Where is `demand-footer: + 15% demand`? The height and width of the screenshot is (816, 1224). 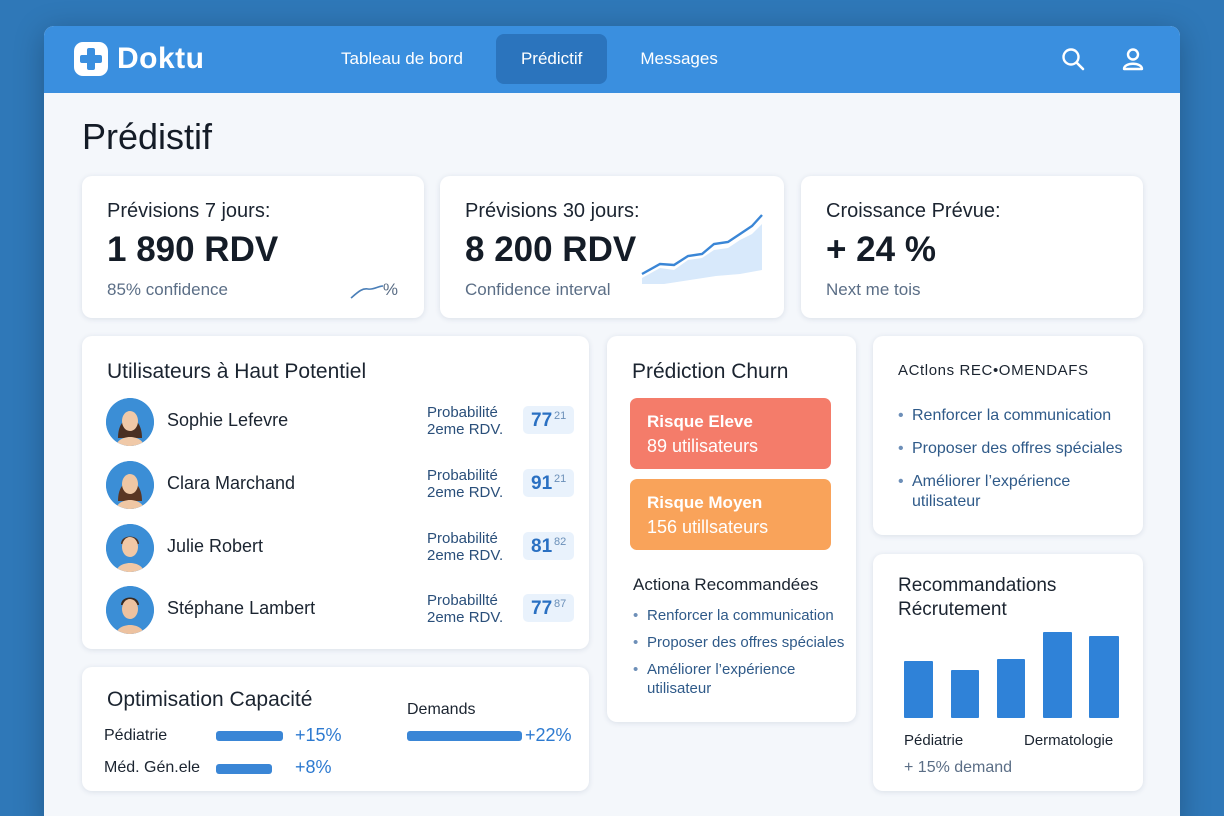 demand-footer: + 15% demand is located at coordinates (958, 767).